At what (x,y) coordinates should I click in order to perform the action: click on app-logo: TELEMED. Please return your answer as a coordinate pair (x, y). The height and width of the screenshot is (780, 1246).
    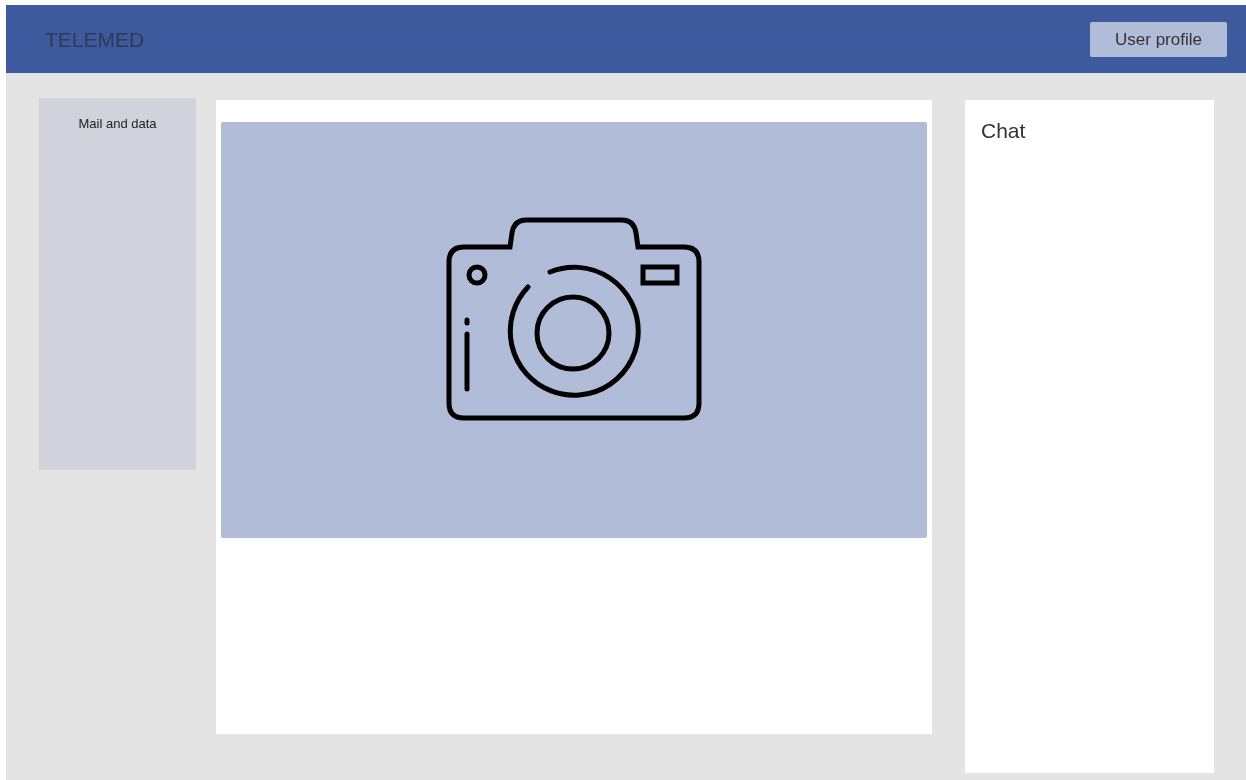
    Looking at the image, I should click on (95, 40).